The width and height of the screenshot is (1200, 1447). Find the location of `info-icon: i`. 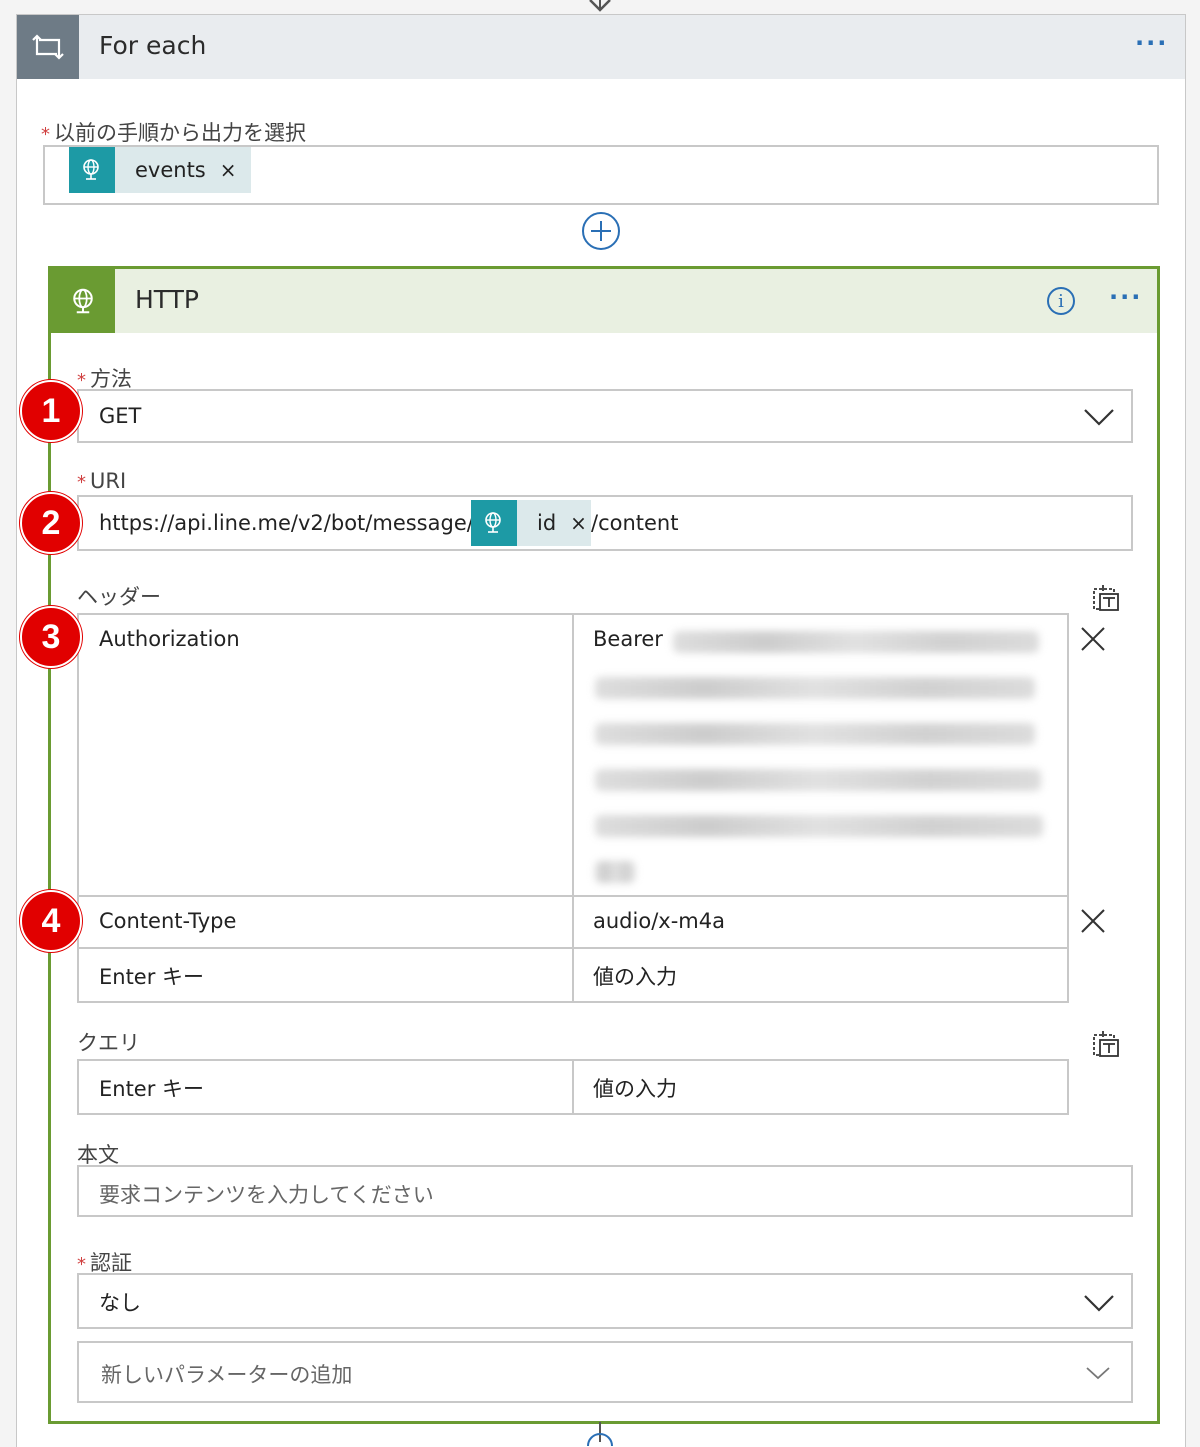

info-icon: i is located at coordinates (1061, 301).